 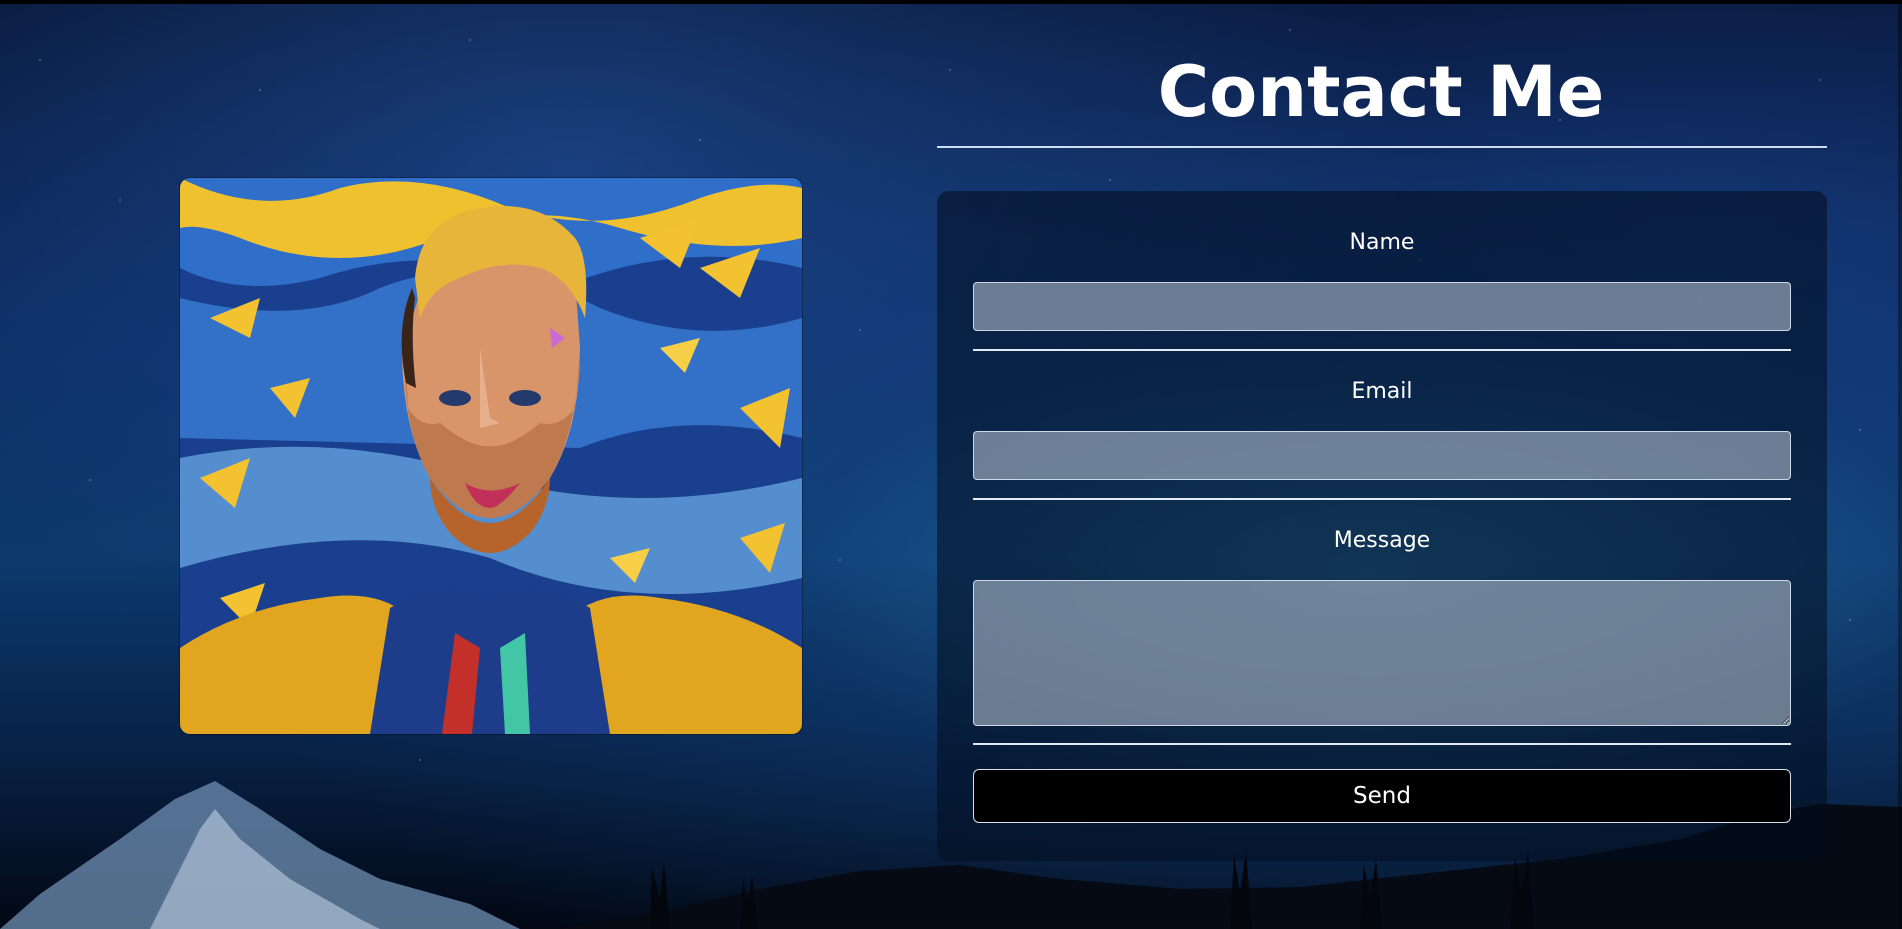 I want to click on email-divider, so click(x=1382, y=499).